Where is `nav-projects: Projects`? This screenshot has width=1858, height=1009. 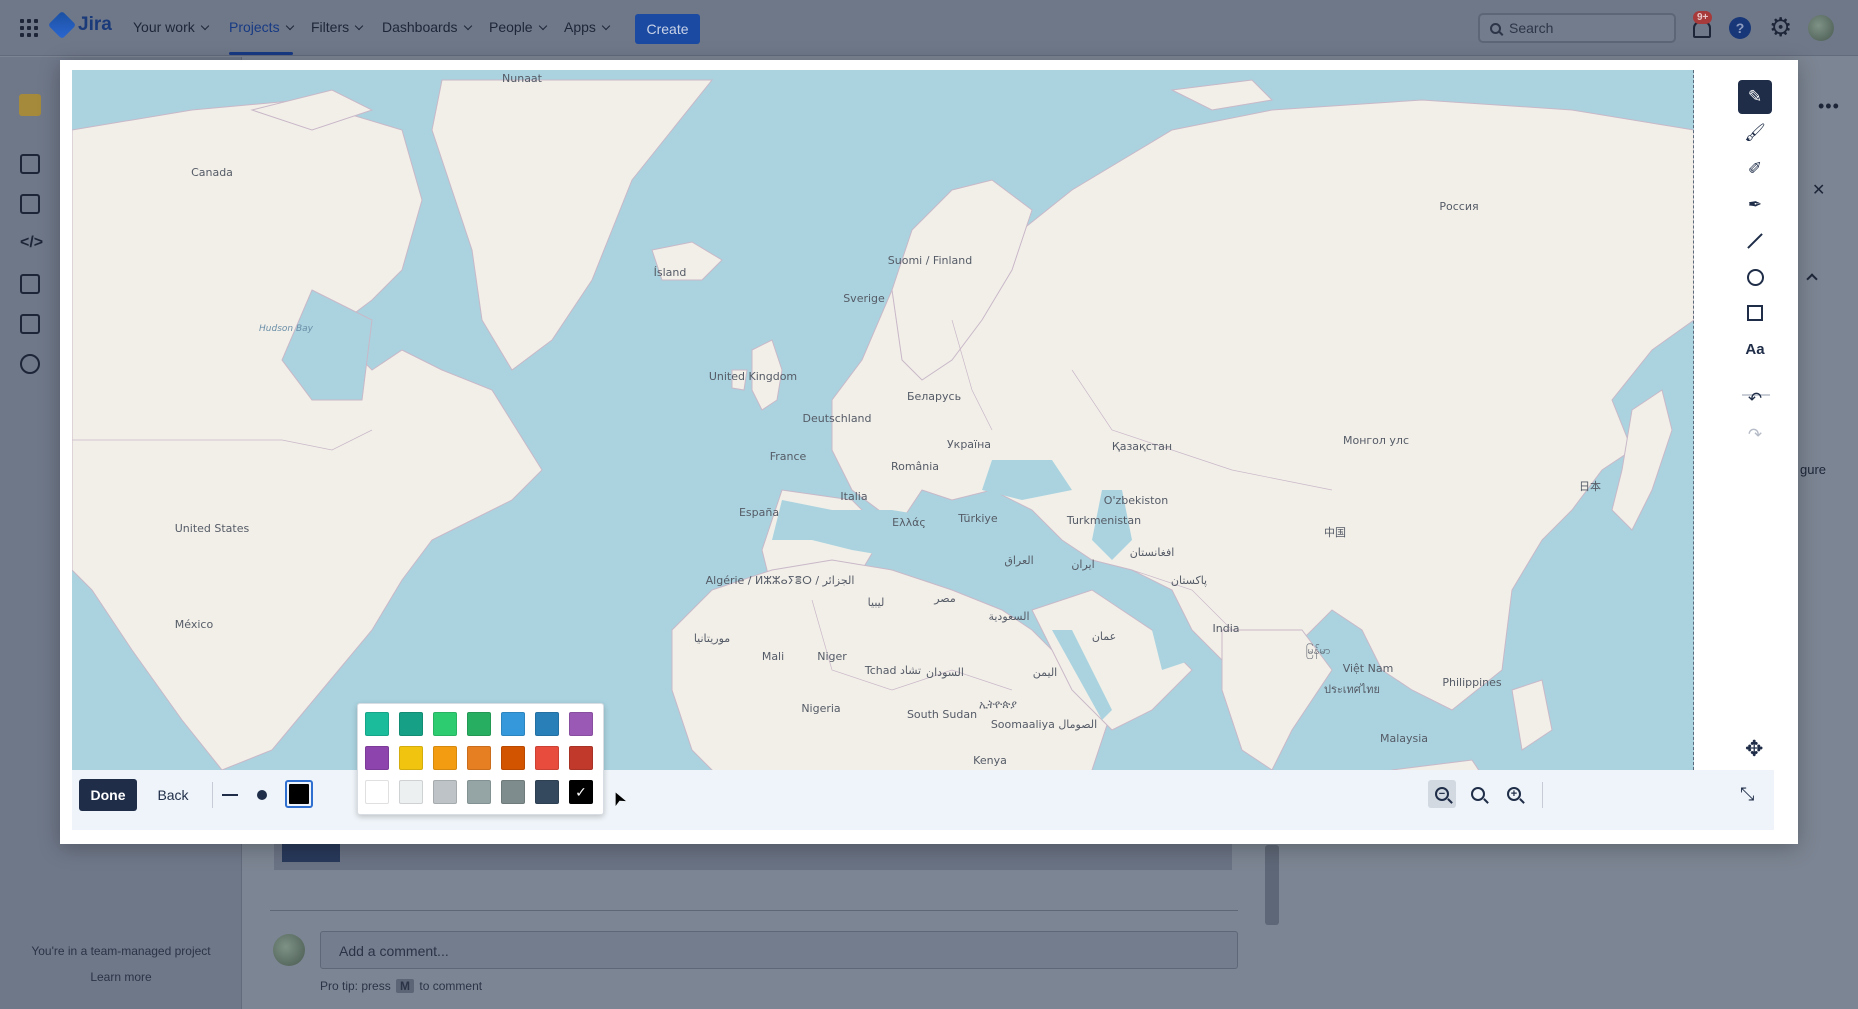
nav-projects: Projects is located at coordinates (261, 27).